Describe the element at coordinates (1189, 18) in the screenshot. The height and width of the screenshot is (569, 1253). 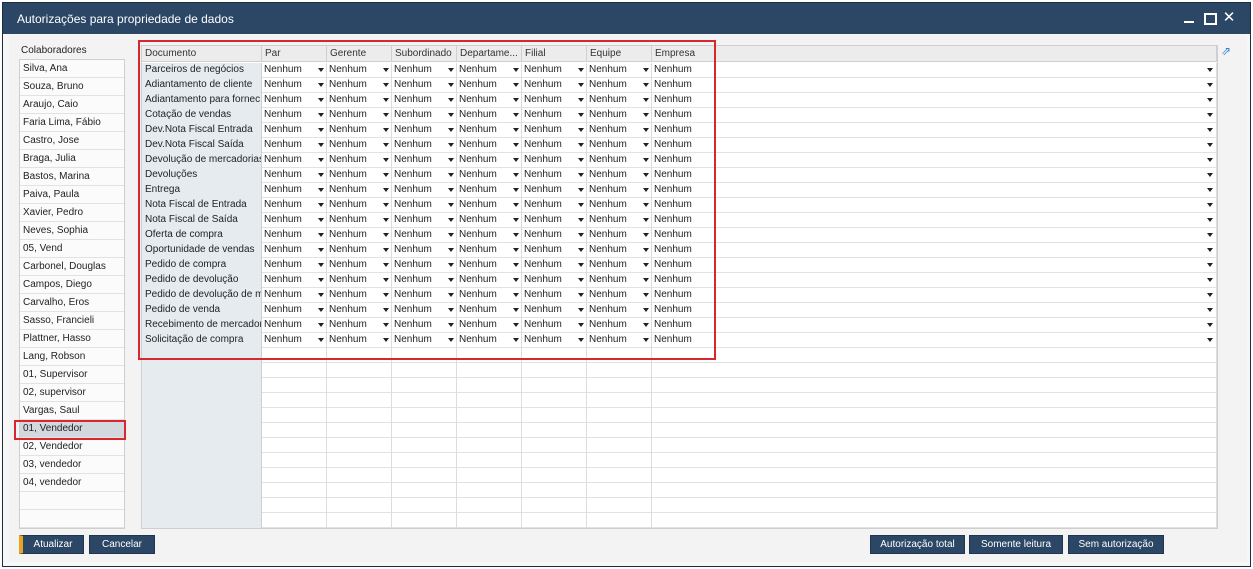
I see `minimize-icon` at that location.